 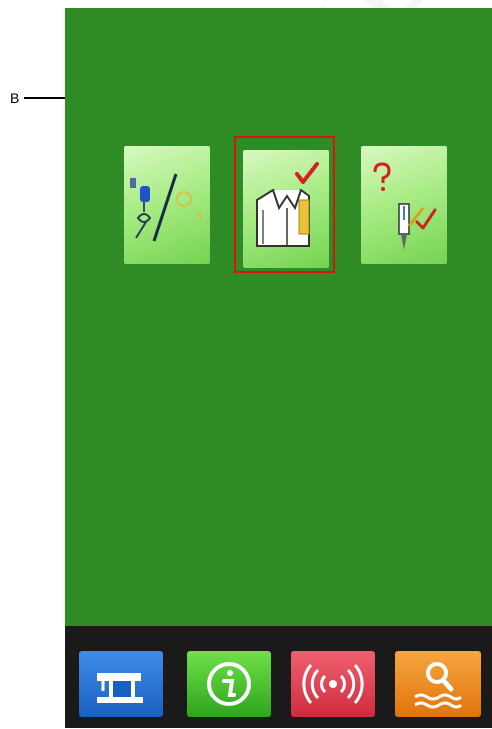 I want to click on needle-thread-tension-button, so click(x=167, y=205).